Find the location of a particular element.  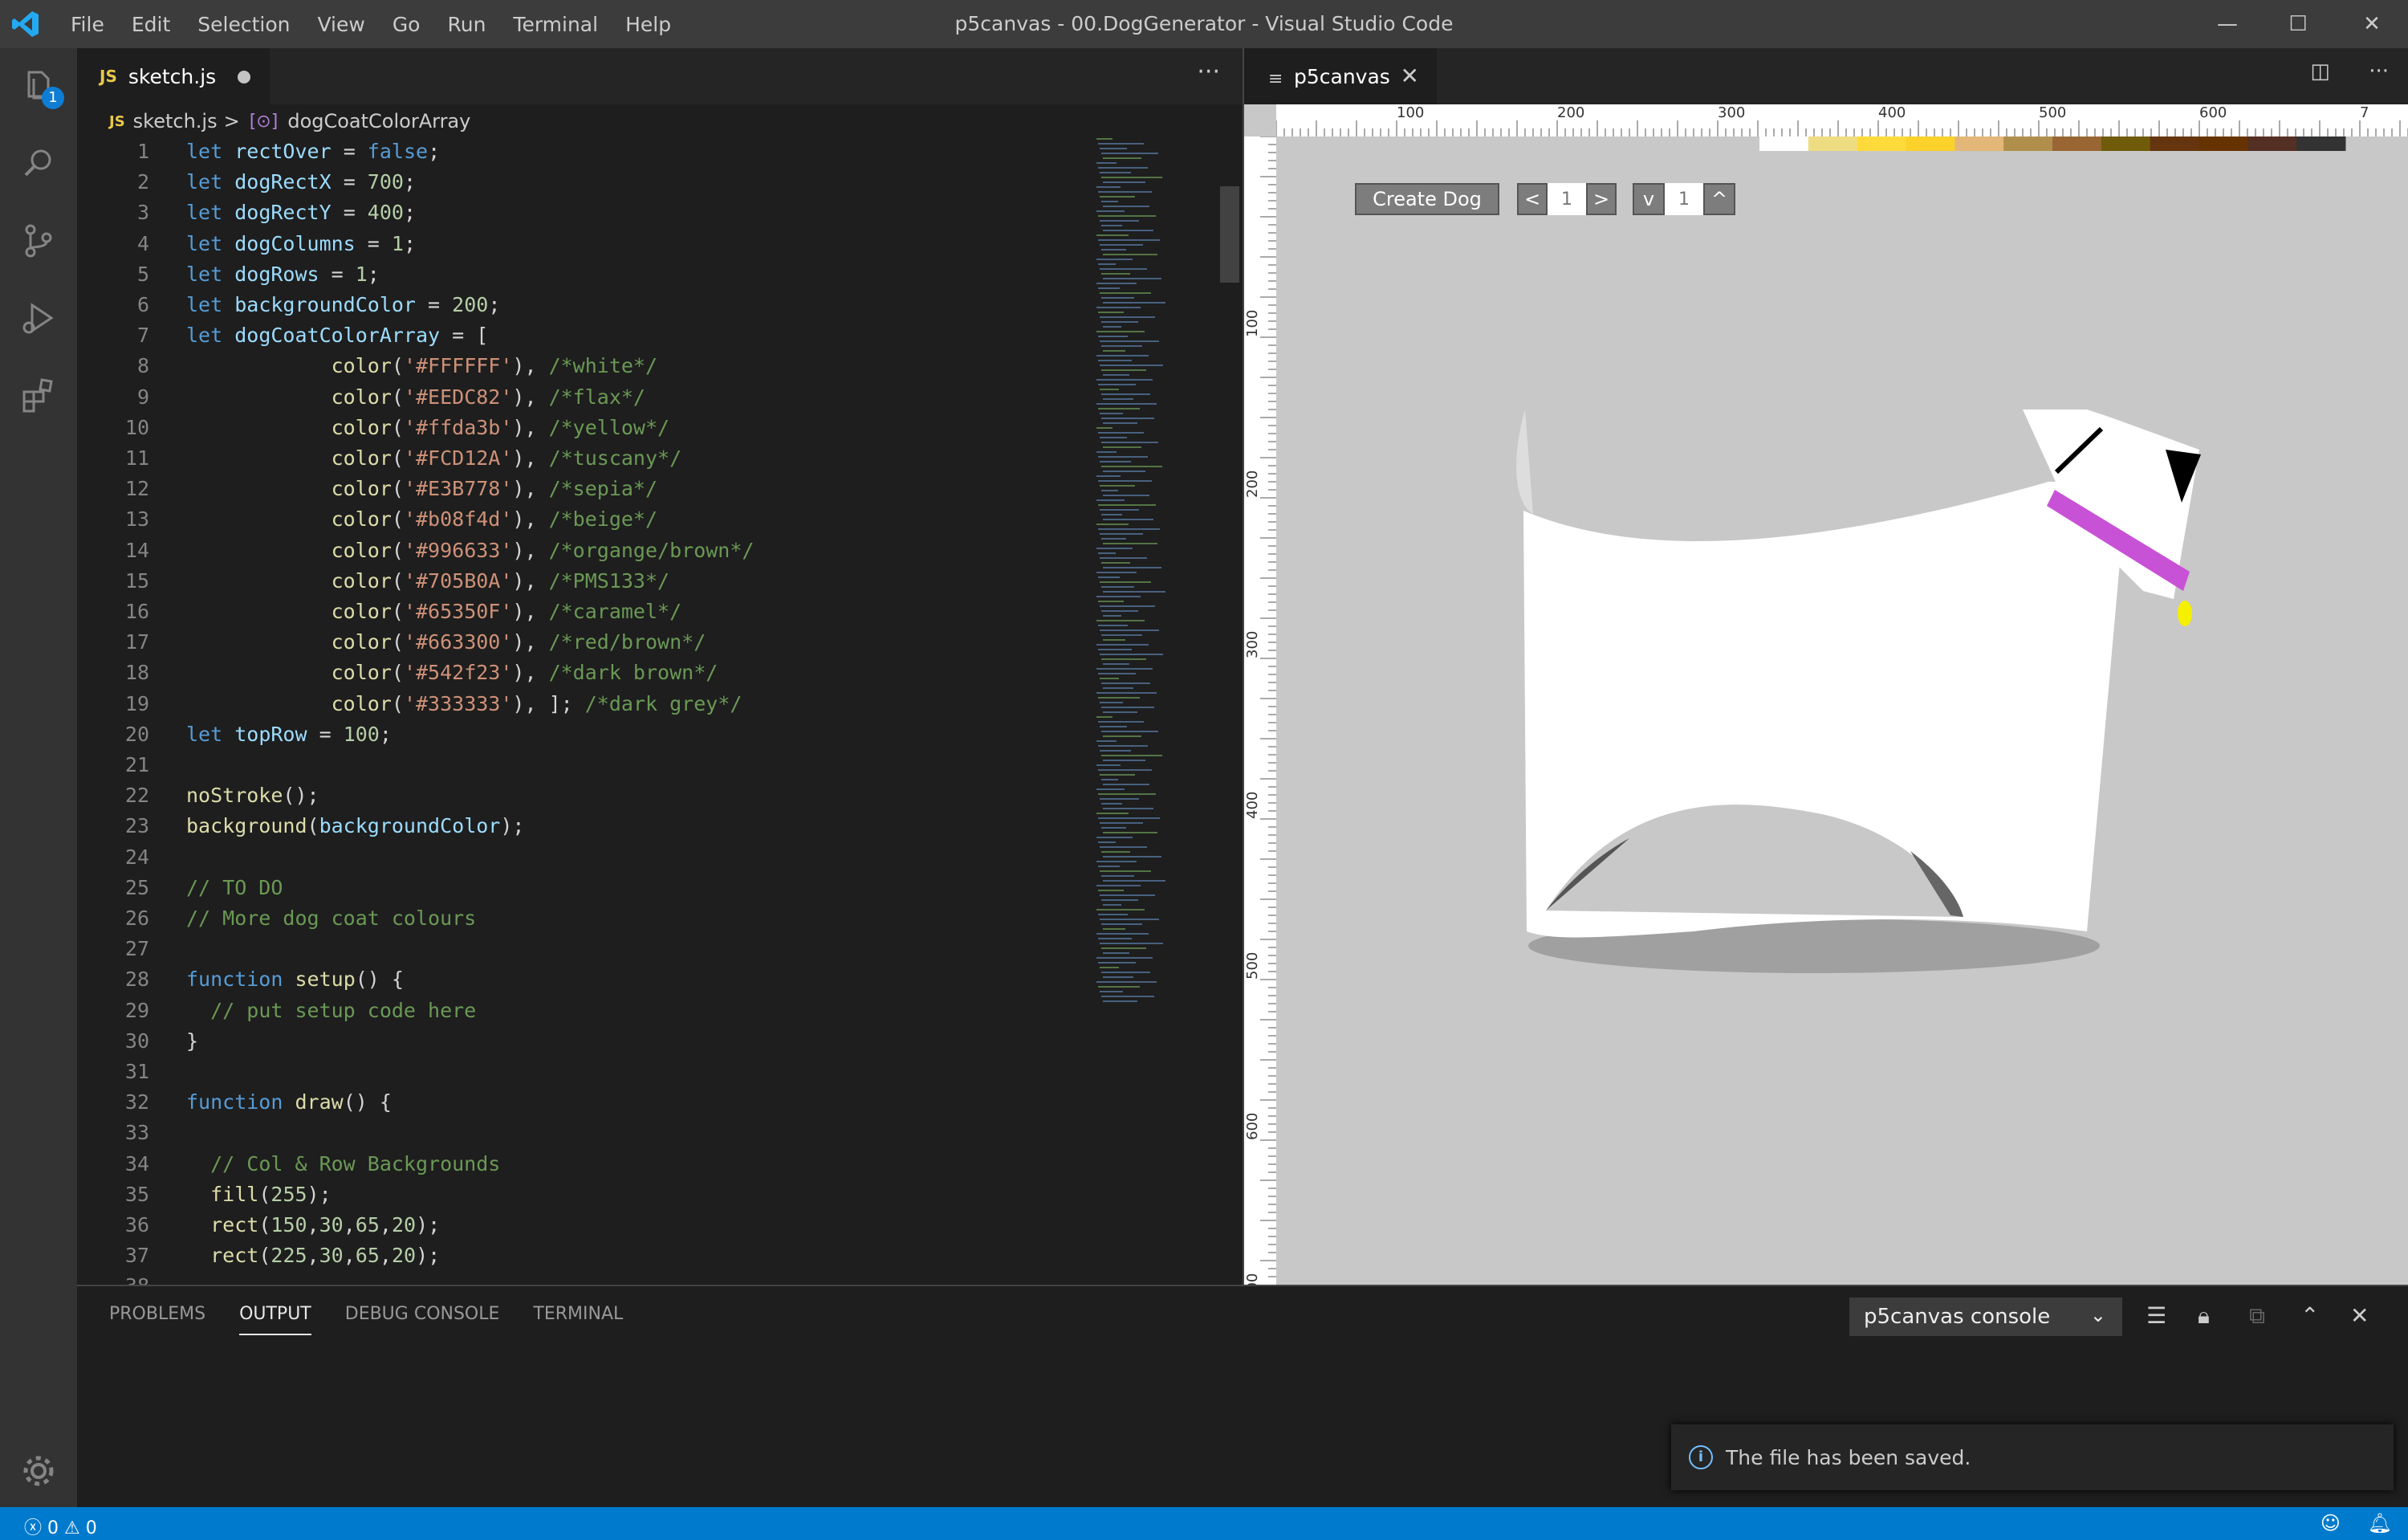

menu-go: Go is located at coordinates (407, 24).